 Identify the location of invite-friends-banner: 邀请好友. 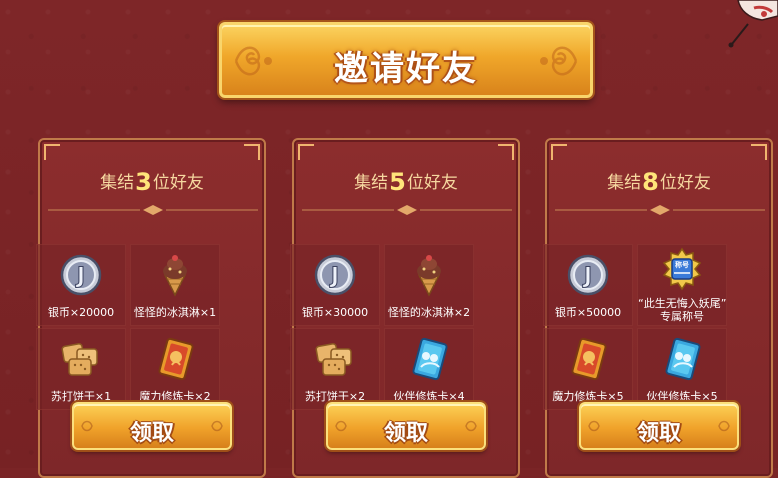
(406, 60).